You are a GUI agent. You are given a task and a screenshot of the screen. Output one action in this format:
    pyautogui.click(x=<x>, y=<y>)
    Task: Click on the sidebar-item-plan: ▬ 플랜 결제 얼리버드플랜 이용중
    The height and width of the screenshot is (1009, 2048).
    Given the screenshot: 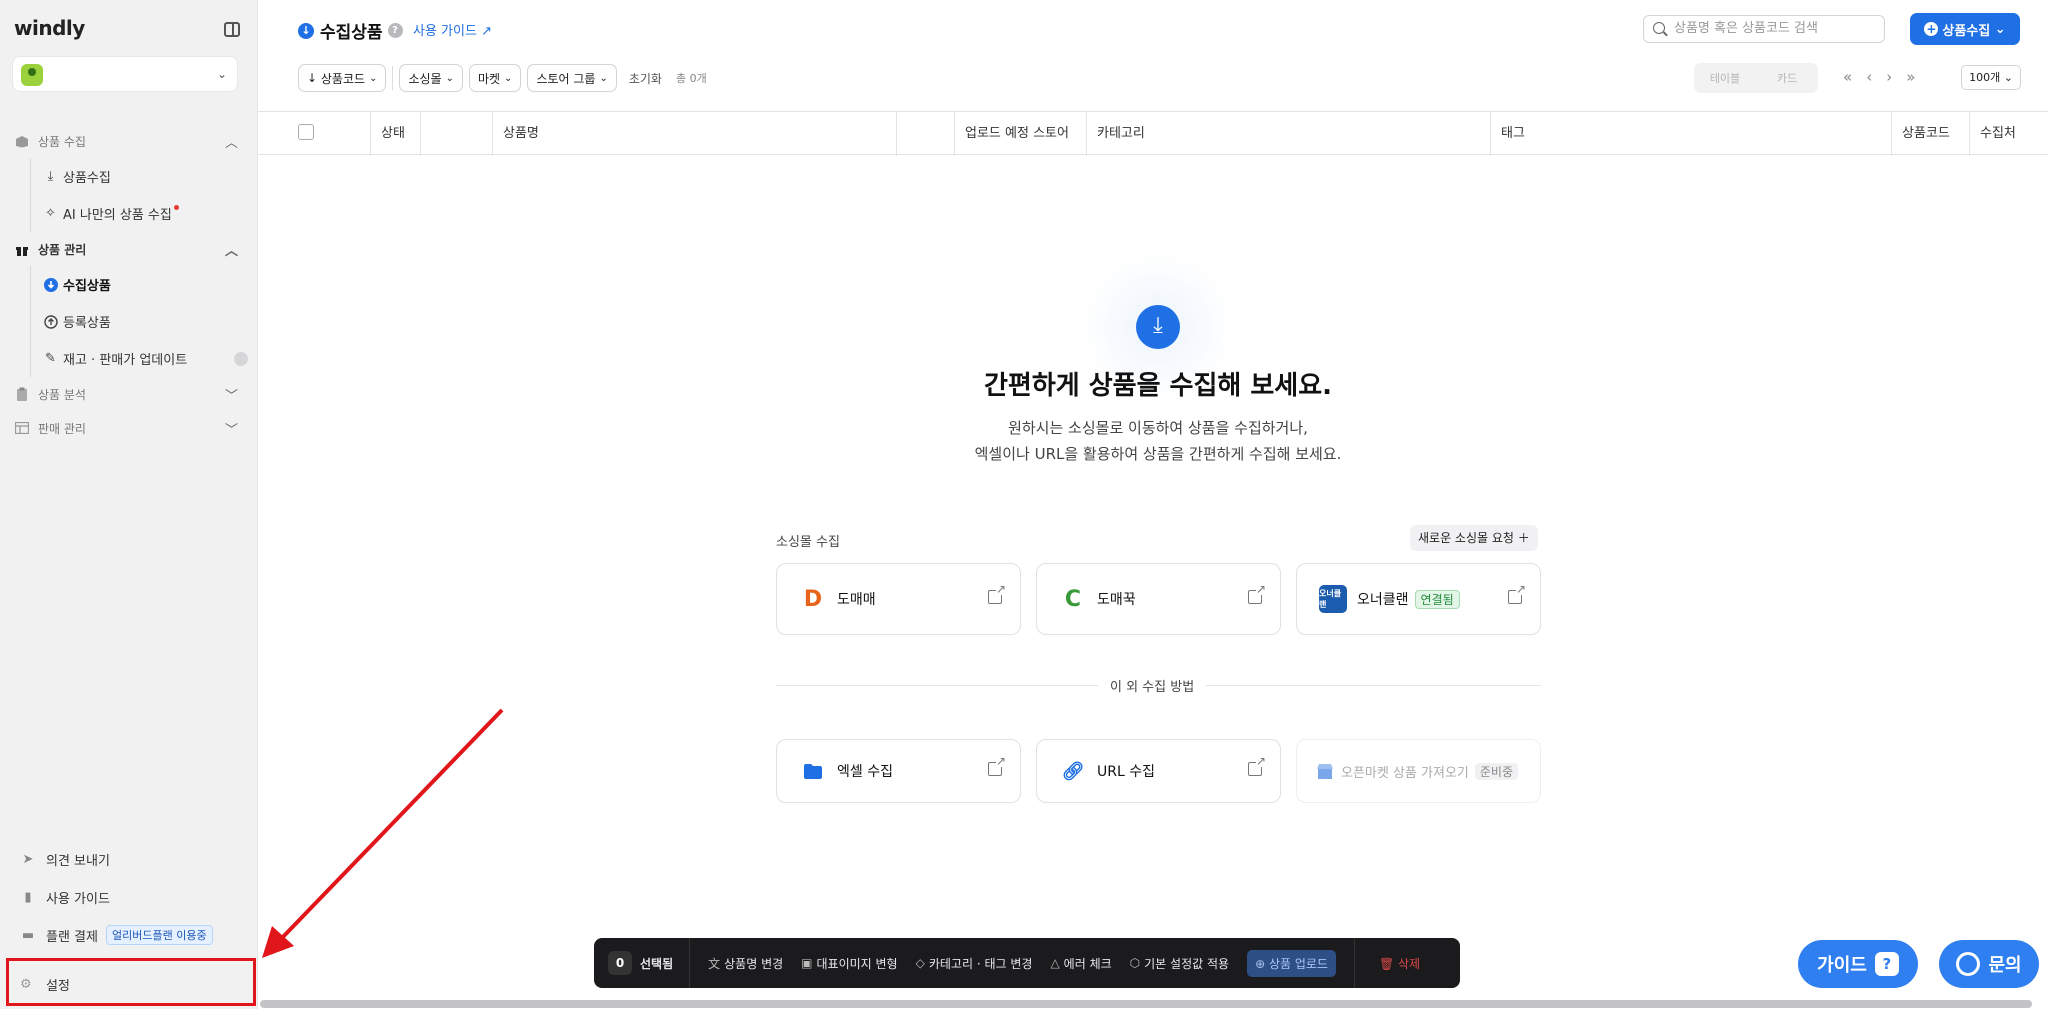 What is the action you would take?
    pyautogui.click(x=129, y=935)
    